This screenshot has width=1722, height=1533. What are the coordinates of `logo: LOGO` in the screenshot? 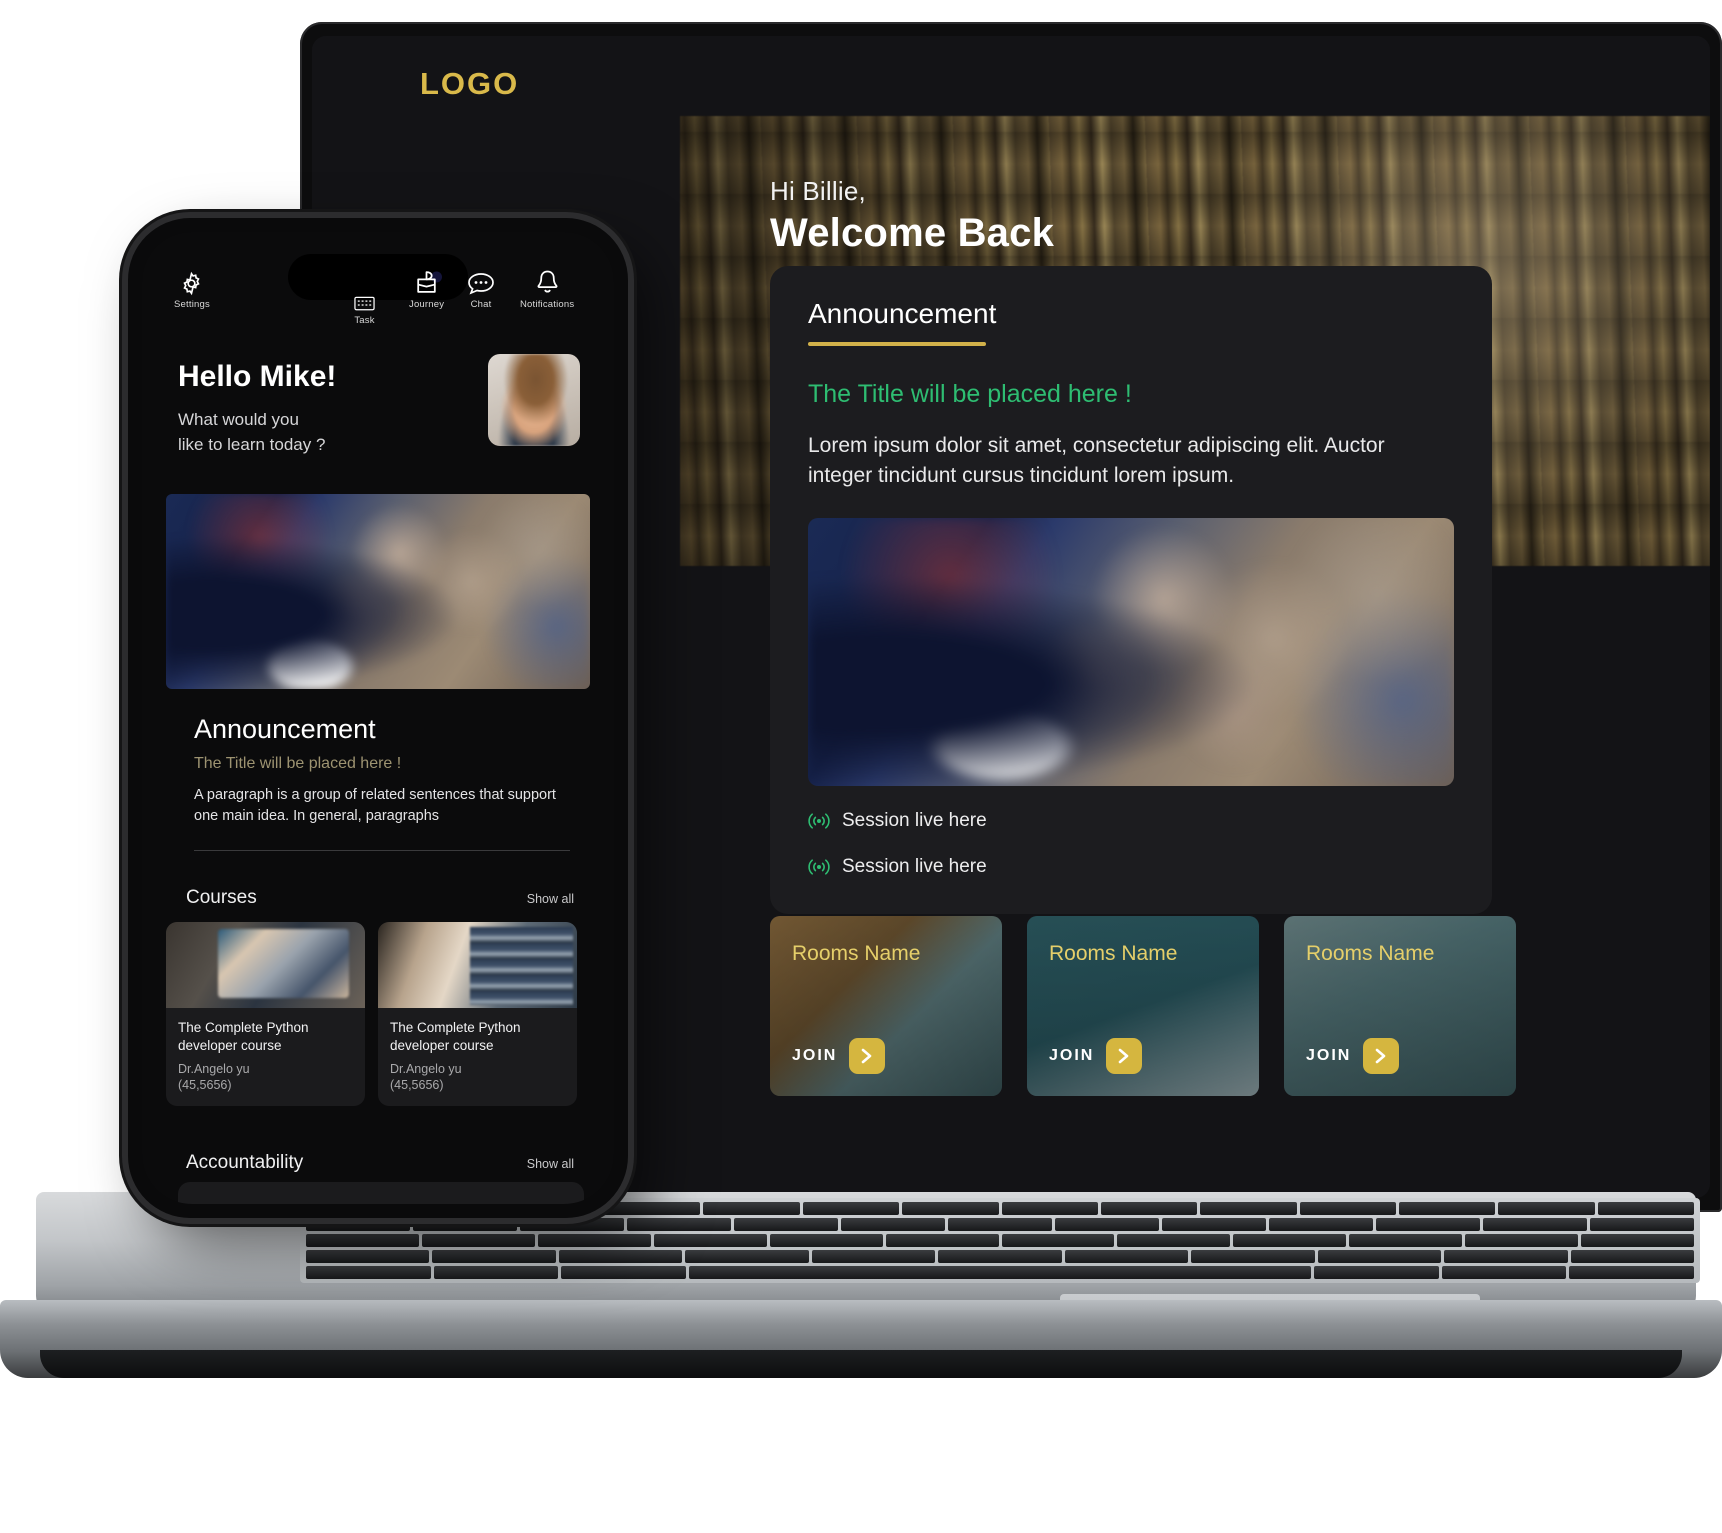 It's located at (469, 84).